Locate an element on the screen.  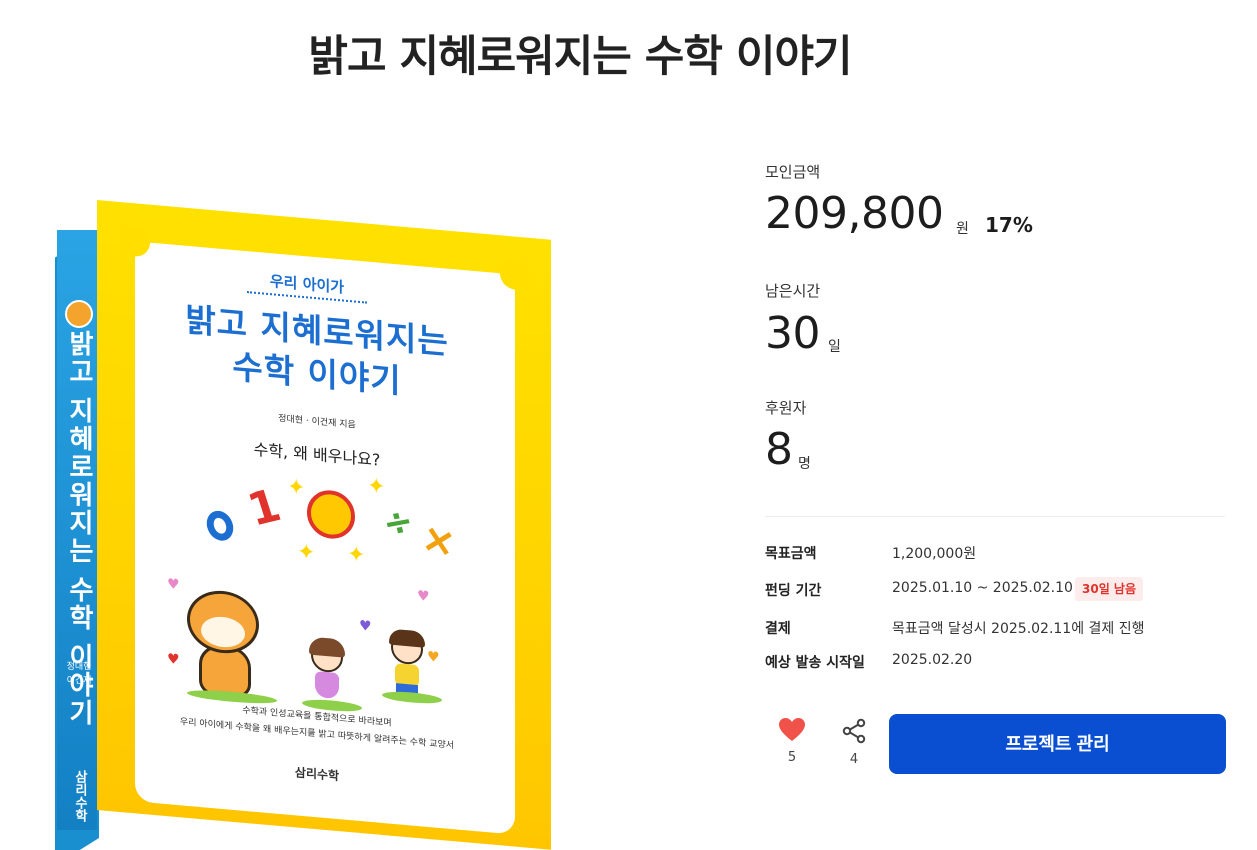
period-label: 펀딩 기간 is located at coordinates (793, 591).